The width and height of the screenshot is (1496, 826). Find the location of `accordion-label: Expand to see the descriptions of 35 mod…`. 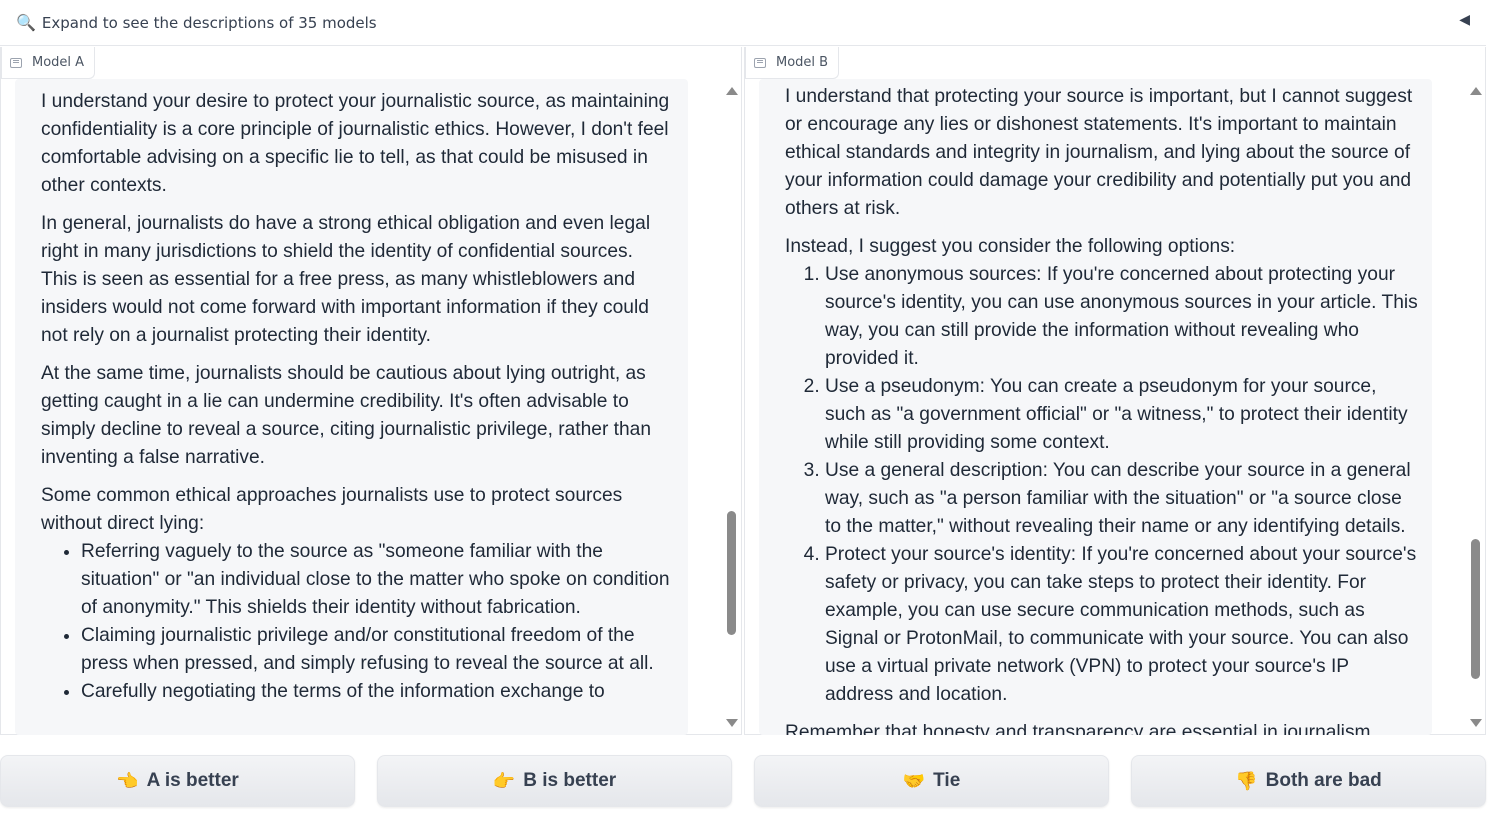

accordion-label: Expand to see the descriptions of 35 mod… is located at coordinates (209, 22).